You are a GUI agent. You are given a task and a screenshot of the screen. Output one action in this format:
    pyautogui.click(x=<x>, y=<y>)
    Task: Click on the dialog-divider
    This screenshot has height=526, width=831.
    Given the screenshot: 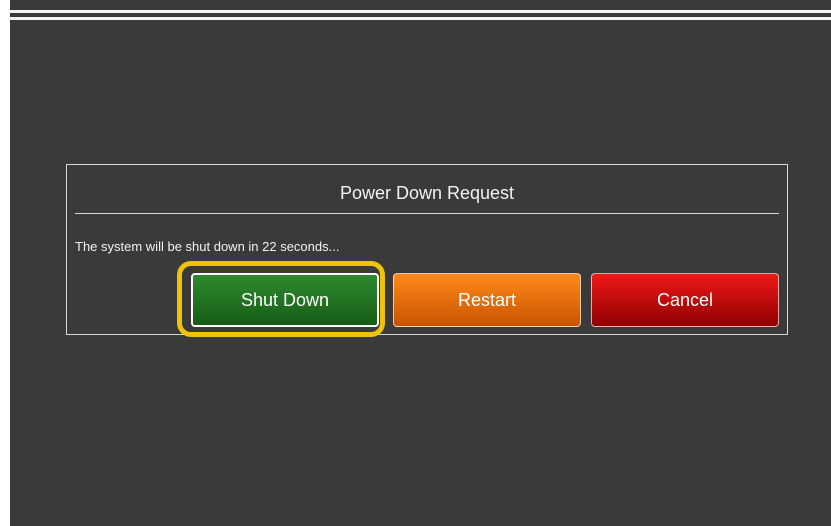 What is the action you would take?
    pyautogui.click(x=427, y=213)
    